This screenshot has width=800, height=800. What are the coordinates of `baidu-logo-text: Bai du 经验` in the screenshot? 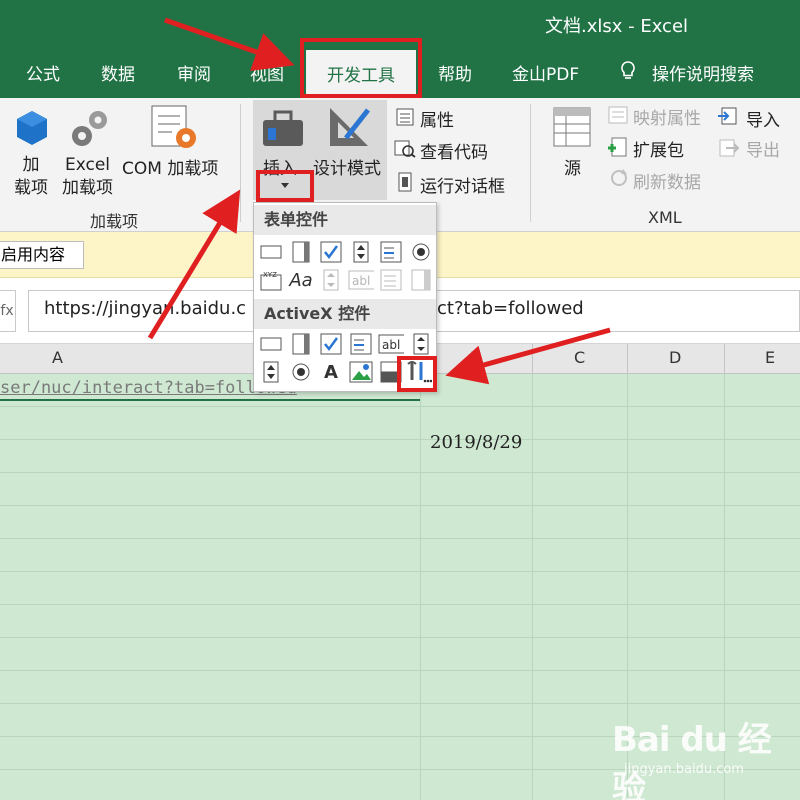 It's located at (692, 760).